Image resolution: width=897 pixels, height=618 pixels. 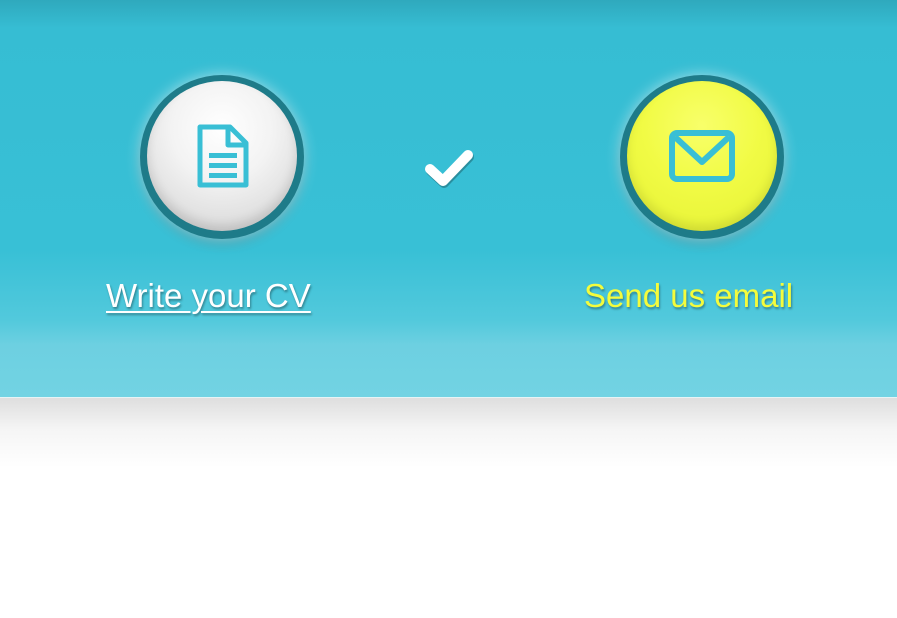 I want to click on envelope-icon, so click(x=702, y=156).